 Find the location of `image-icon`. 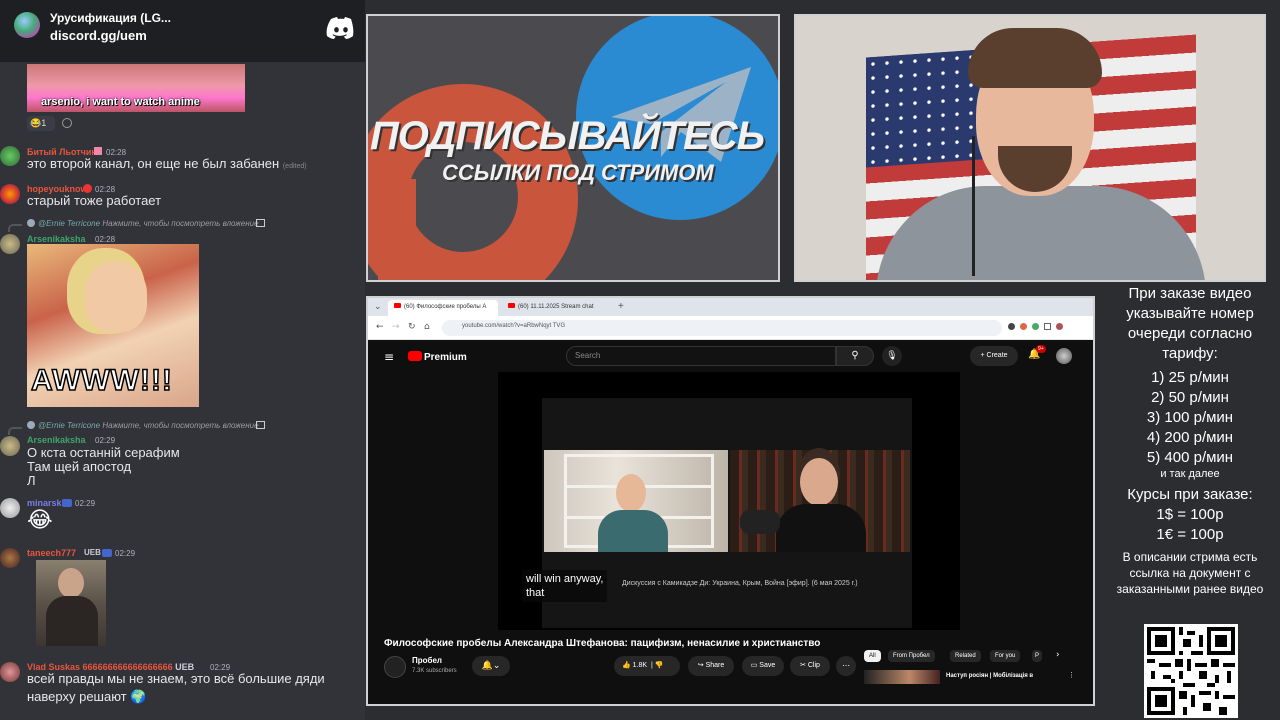

image-icon is located at coordinates (260, 425).